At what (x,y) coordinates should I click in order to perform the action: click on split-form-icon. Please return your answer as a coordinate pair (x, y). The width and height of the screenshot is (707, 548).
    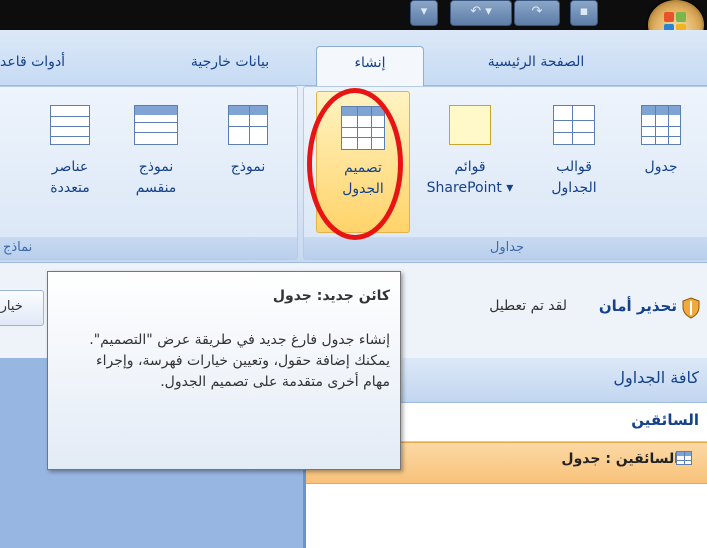
    Looking at the image, I should click on (156, 125).